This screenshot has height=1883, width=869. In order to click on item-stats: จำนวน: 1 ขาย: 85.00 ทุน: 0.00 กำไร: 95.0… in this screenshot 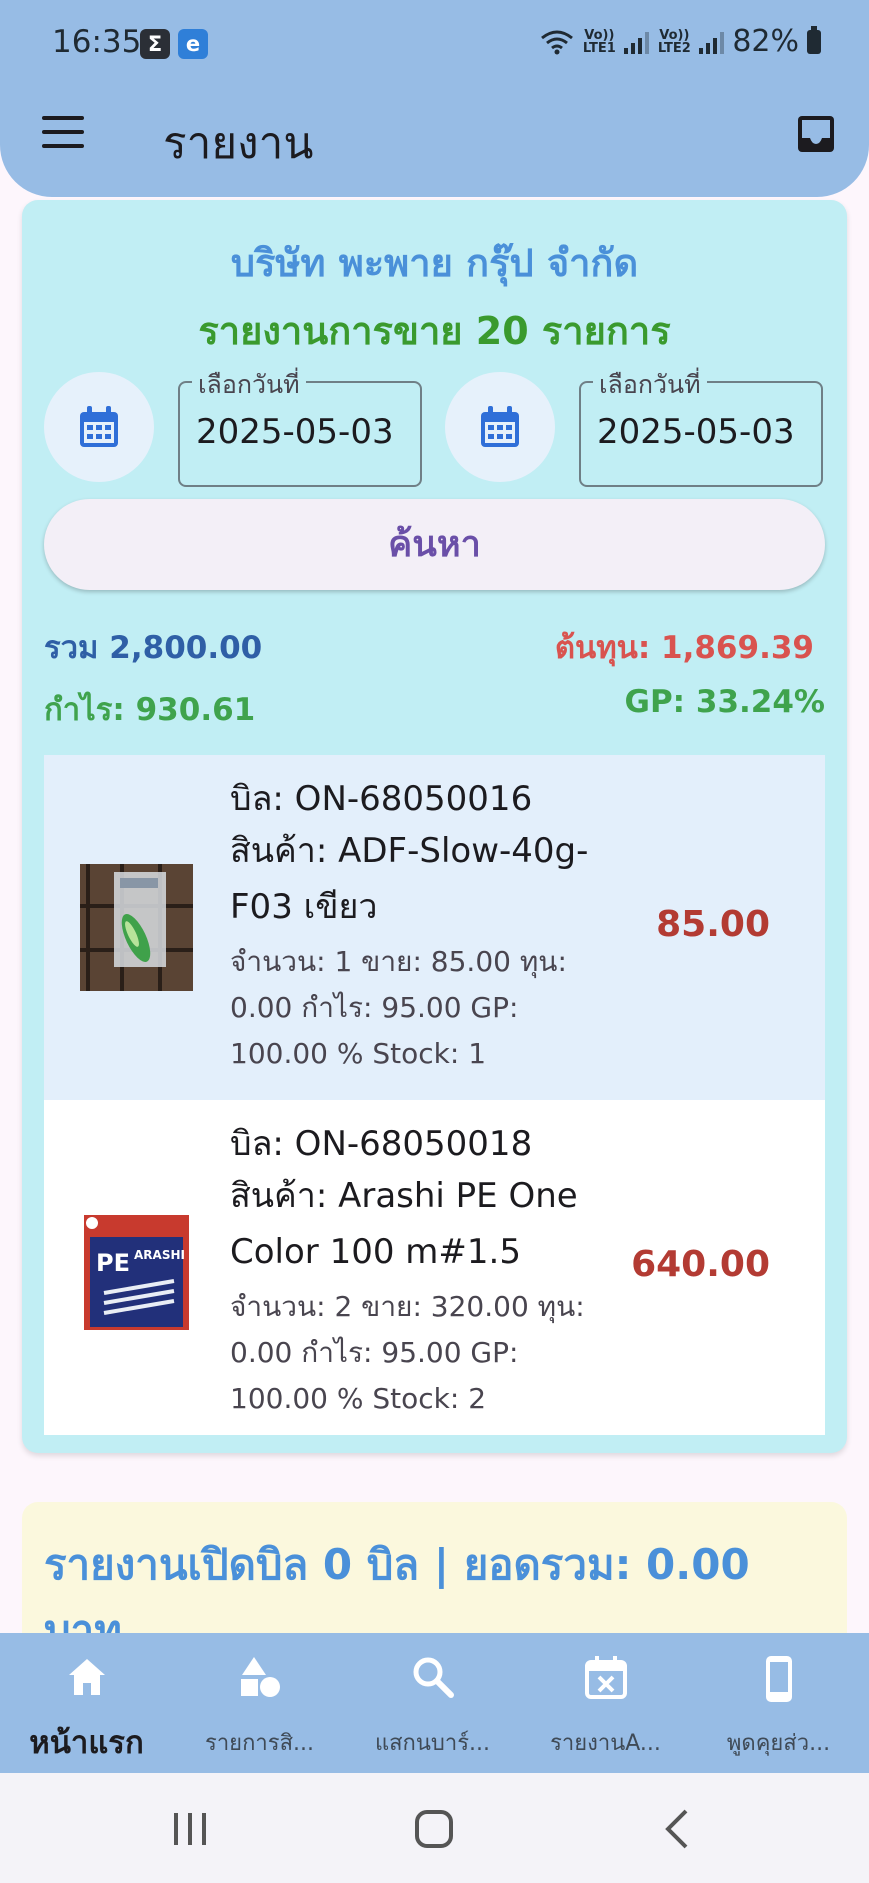, I will do `click(398, 1007)`.